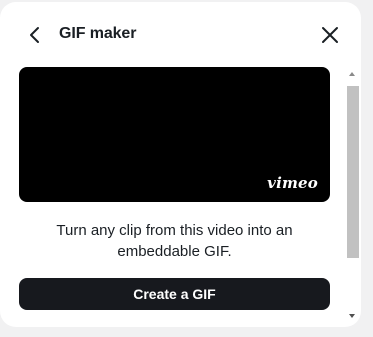  I want to click on create-gif-button: Create a GIF, so click(174, 294).